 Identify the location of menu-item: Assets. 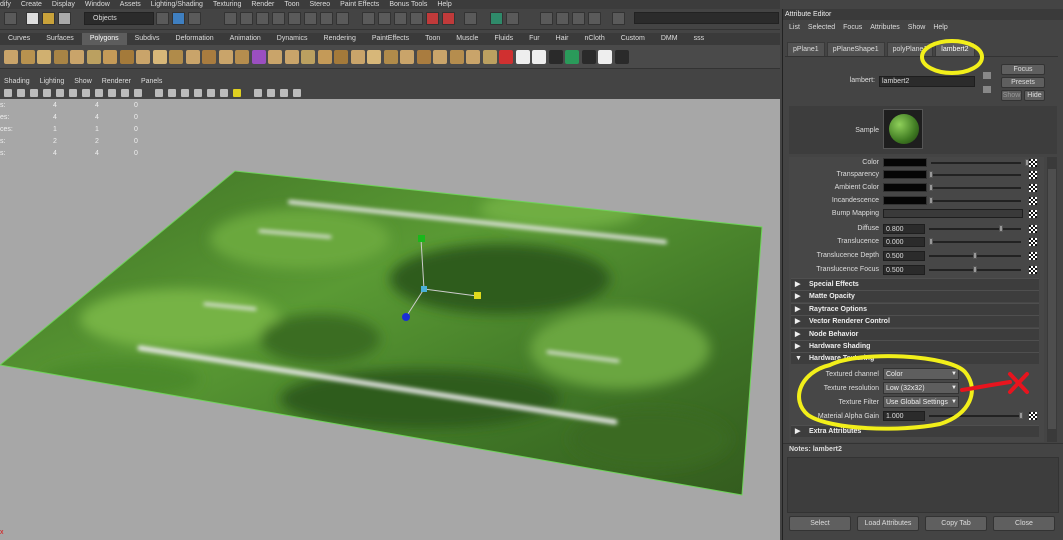
(130, 4).